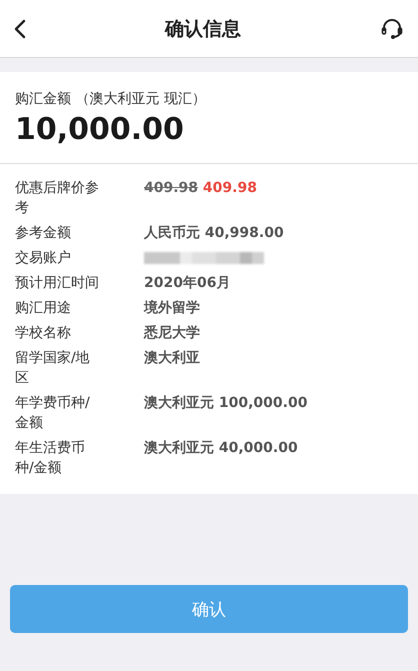 The height and width of the screenshot is (671, 418). What do you see at coordinates (50, 458) in the screenshot?
I see `detail-label: 年生活费币种/金额` at bounding box center [50, 458].